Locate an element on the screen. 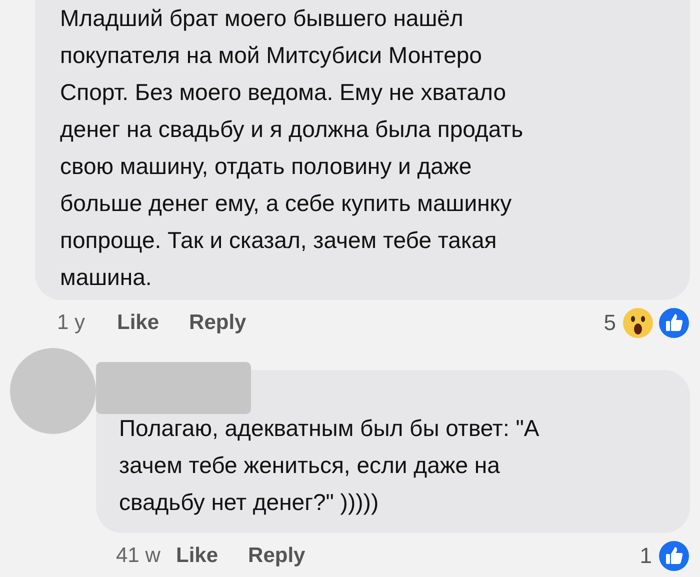 The height and width of the screenshot is (577, 700). comment-text: Полагаю, адекватным был бы ответ: "А зачем тебе жениться, если даже на свадьбу нет денег?" ))))) is located at coordinates (329, 465).